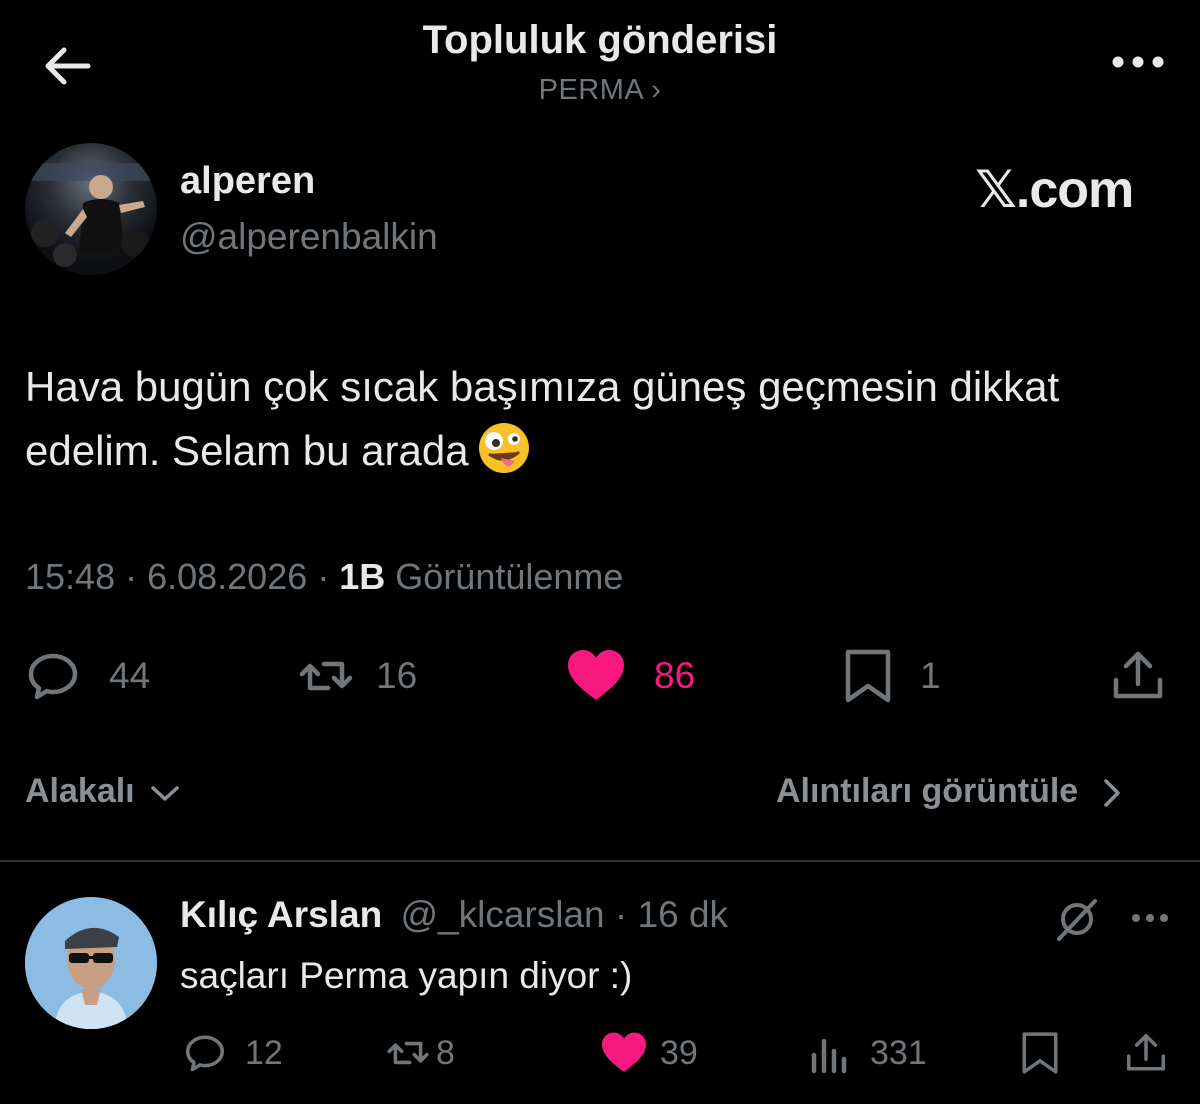 Image resolution: width=1200 pixels, height=1104 pixels. I want to click on share-button, so click(1138, 676).